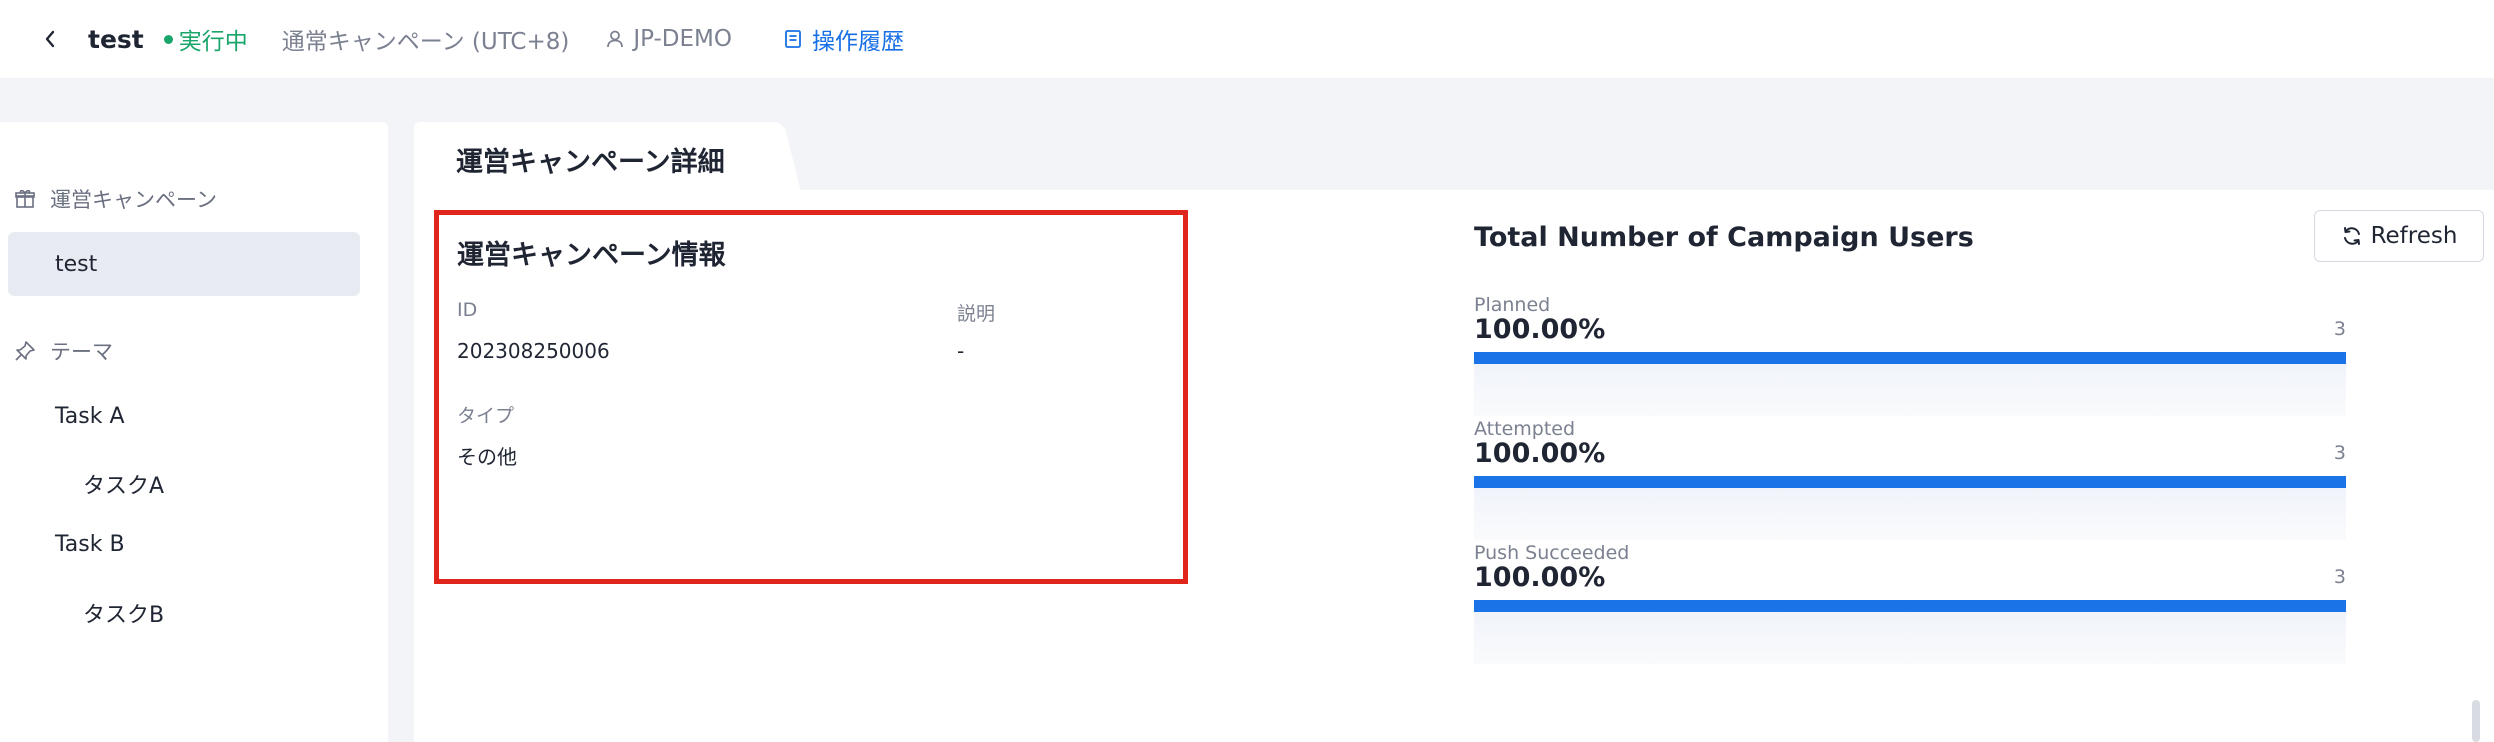  What do you see at coordinates (90, 416) in the screenshot?
I see `sidebar-item-task-a: Task A` at bounding box center [90, 416].